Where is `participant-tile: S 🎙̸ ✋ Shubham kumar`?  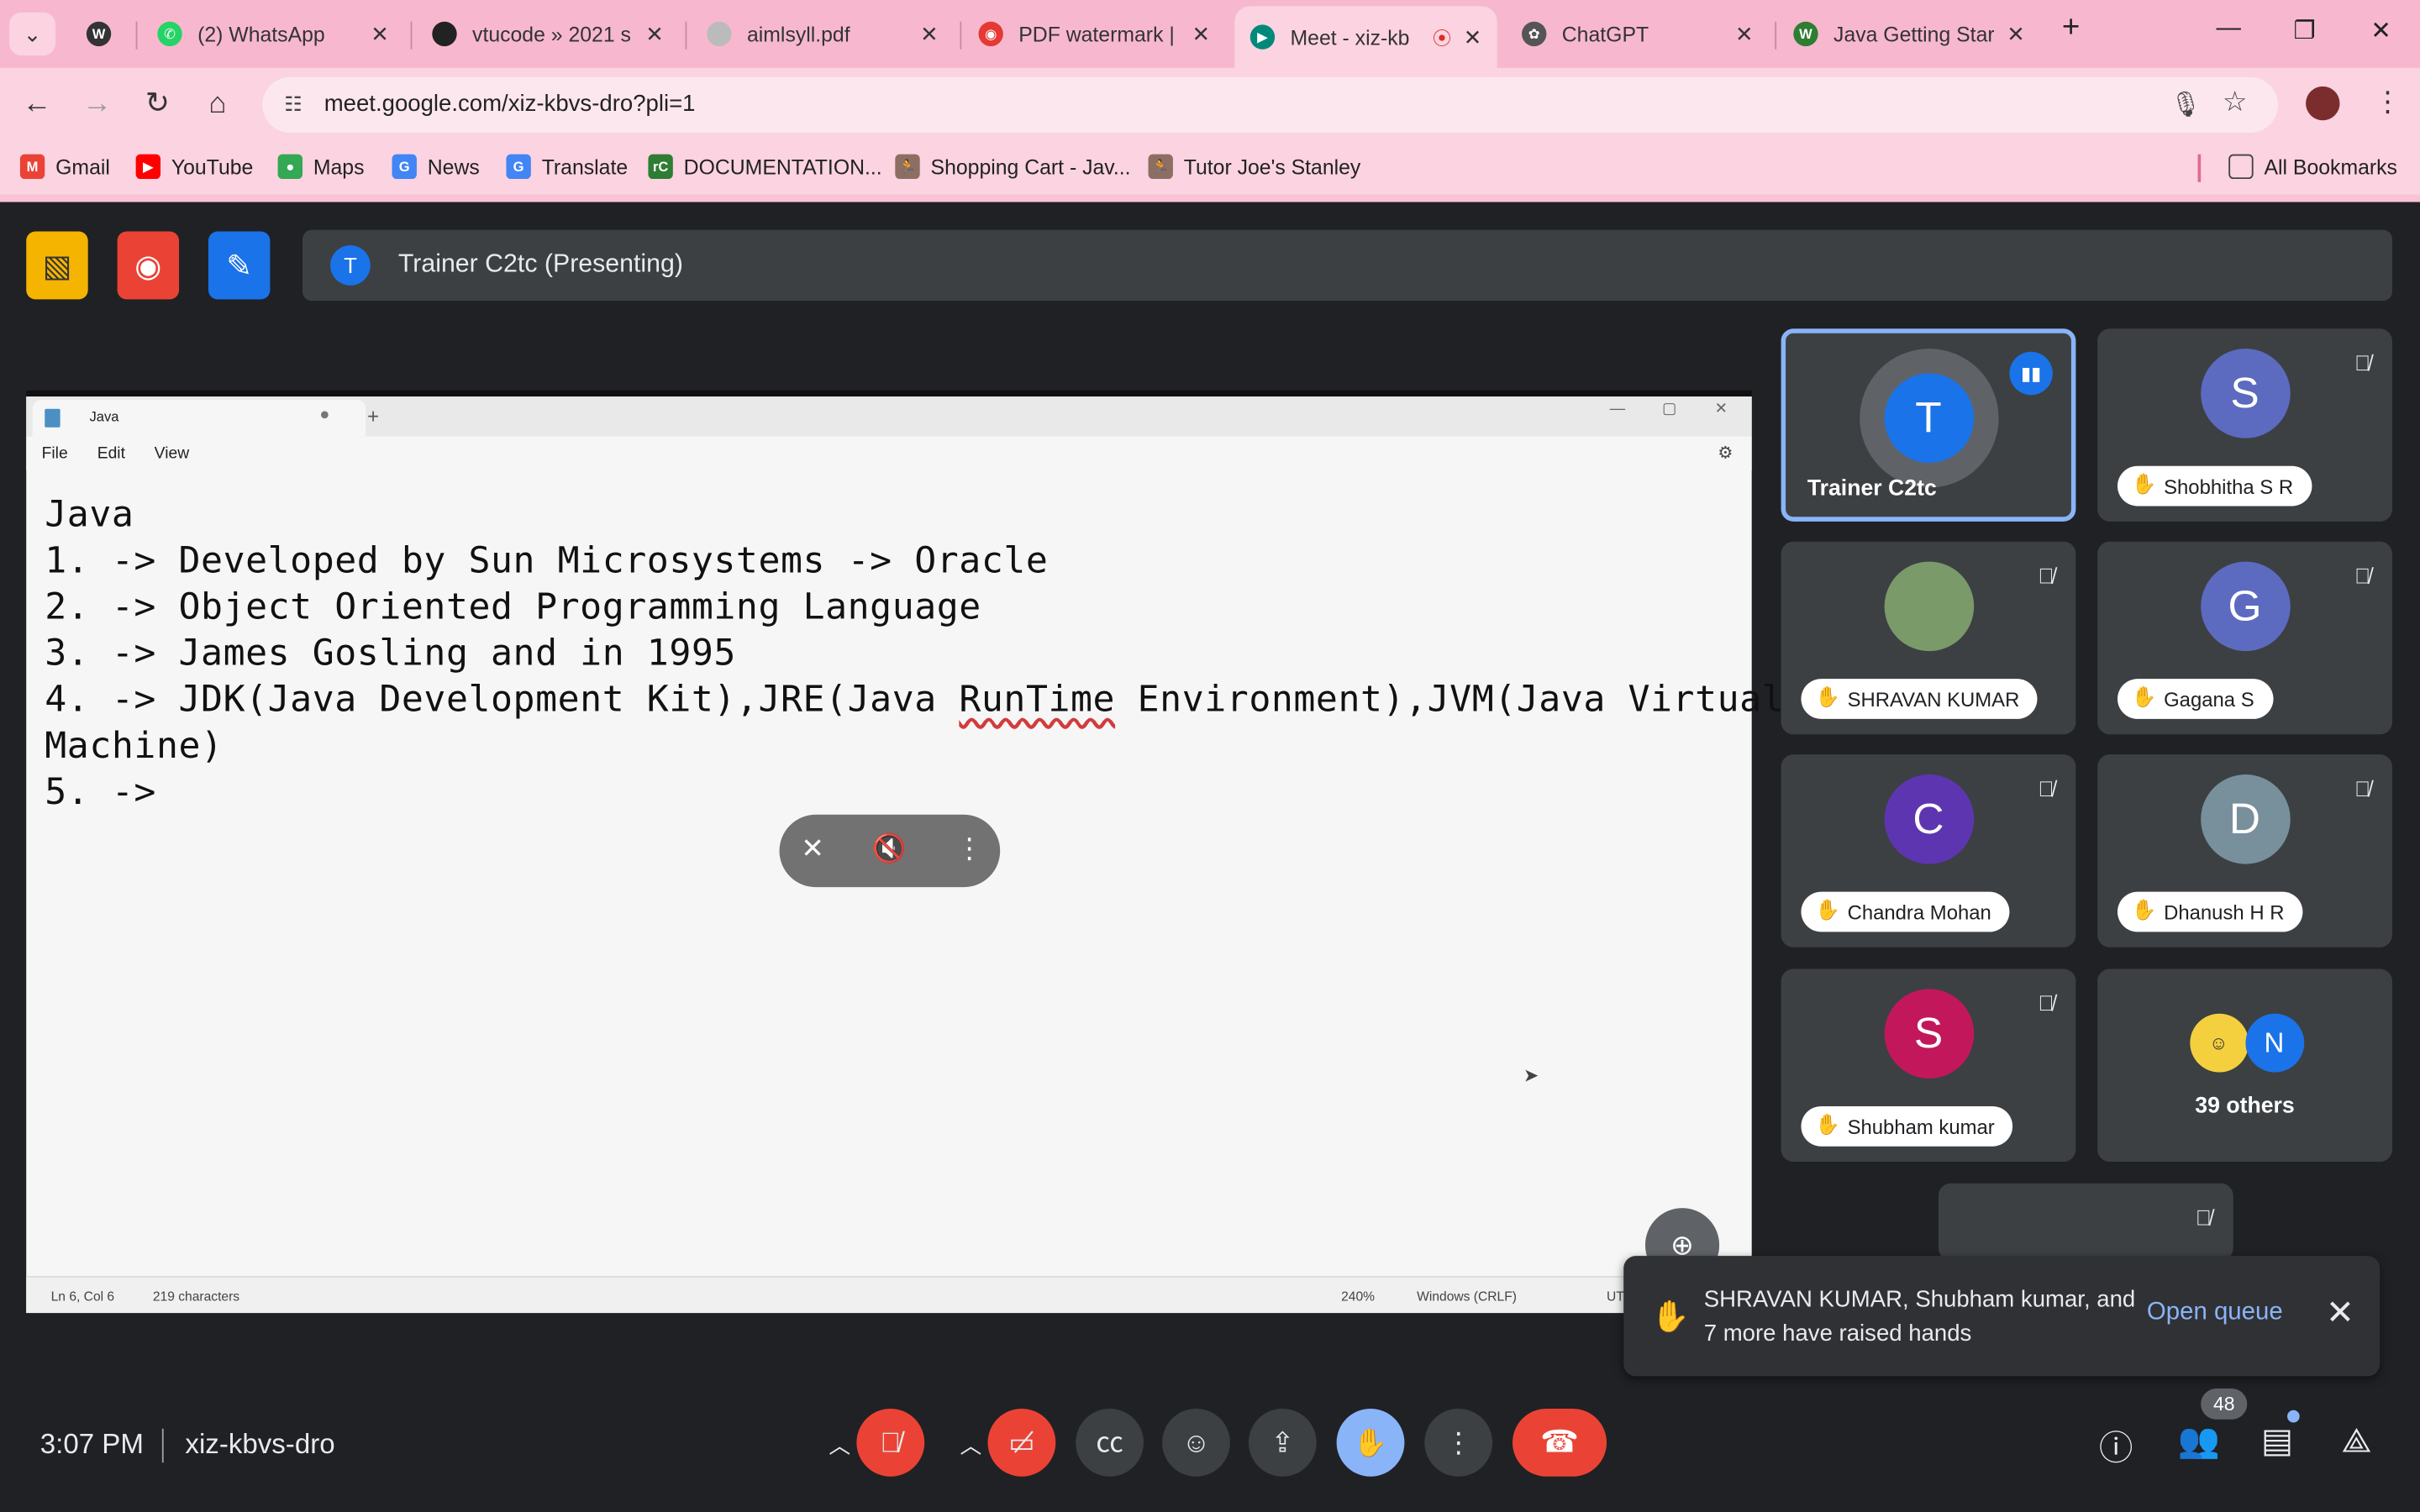
participant-tile: S 🎙̸ ✋ Shubham kumar is located at coordinates (1928, 1066).